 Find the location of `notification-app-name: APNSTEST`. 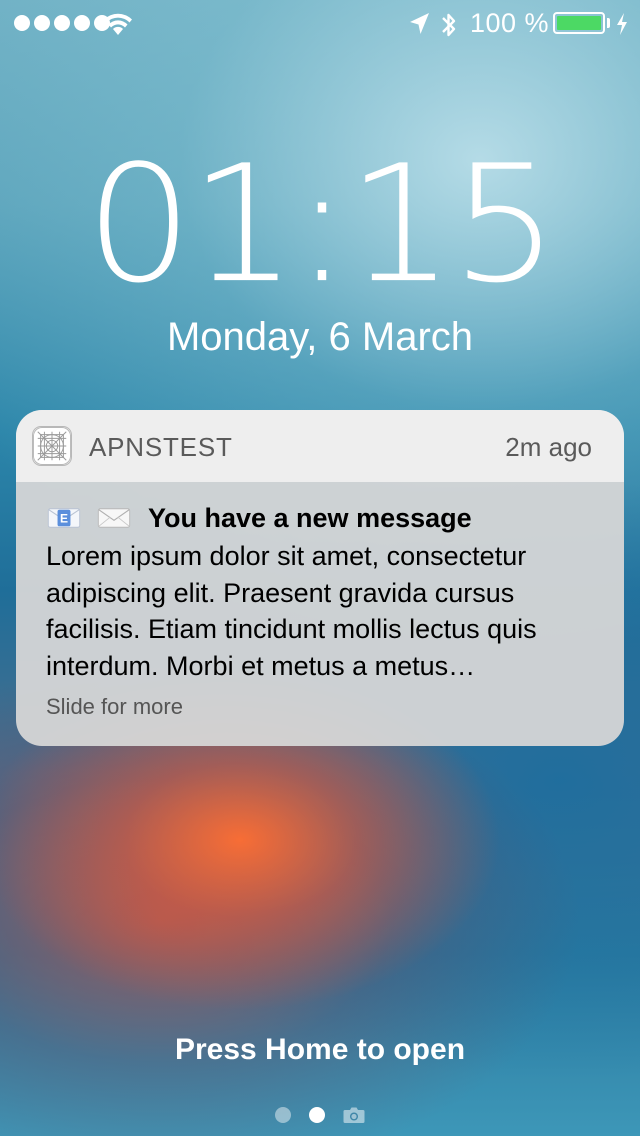

notification-app-name: APNSTEST is located at coordinates (161, 447).